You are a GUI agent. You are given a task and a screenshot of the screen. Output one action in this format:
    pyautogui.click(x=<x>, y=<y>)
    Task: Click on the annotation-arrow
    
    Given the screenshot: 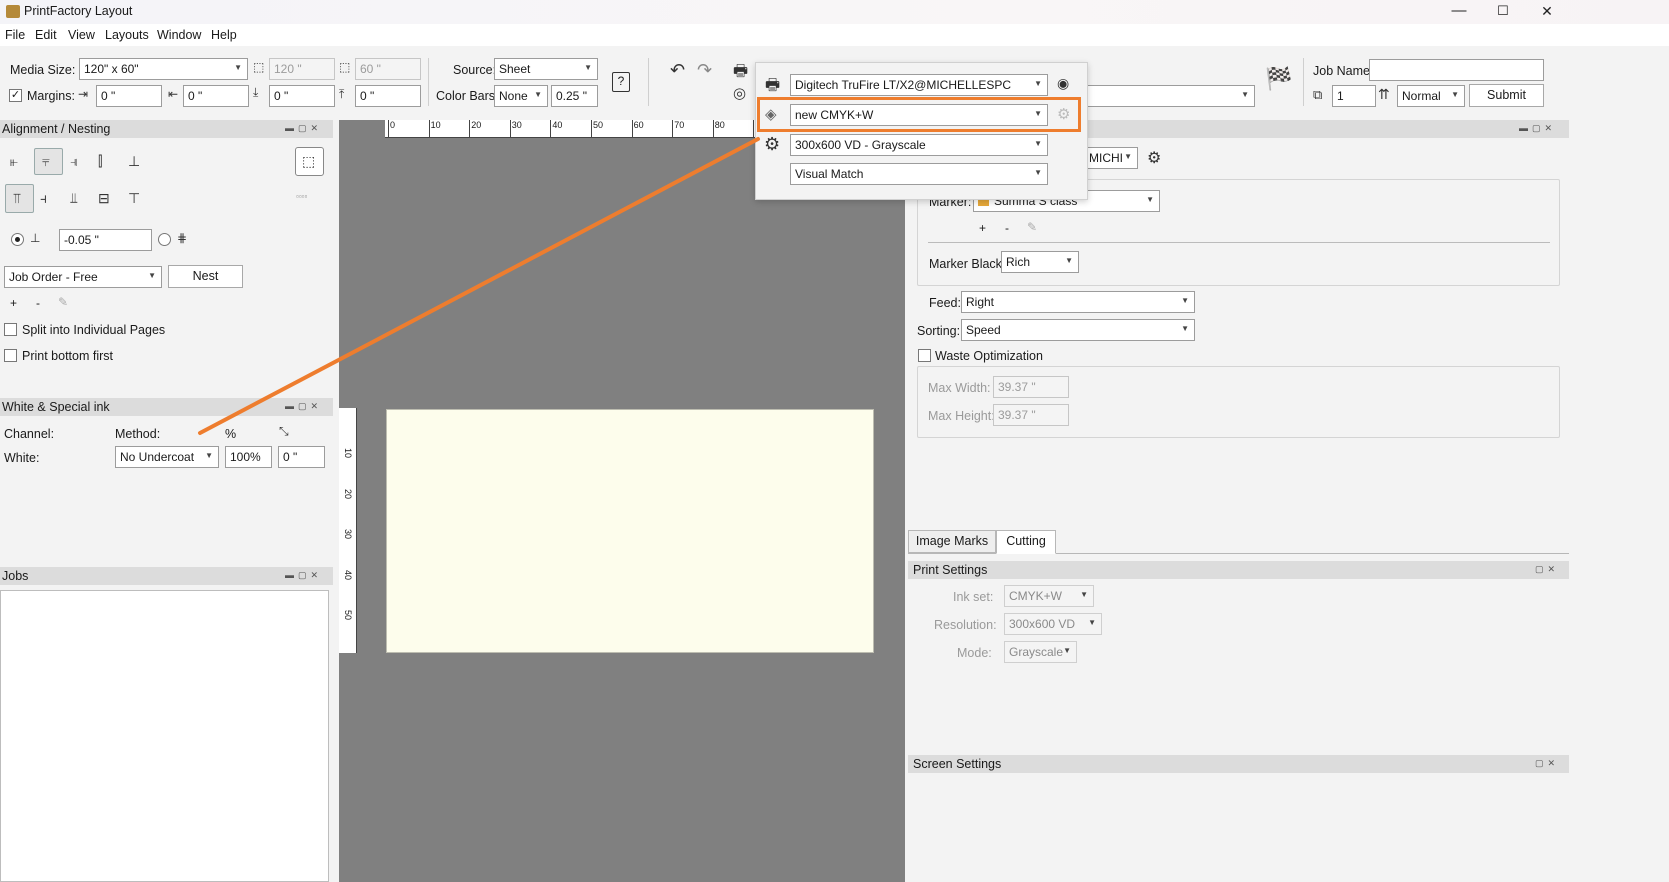 What is the action you would take?
    pyautogui.click(x=479, y=286)
    